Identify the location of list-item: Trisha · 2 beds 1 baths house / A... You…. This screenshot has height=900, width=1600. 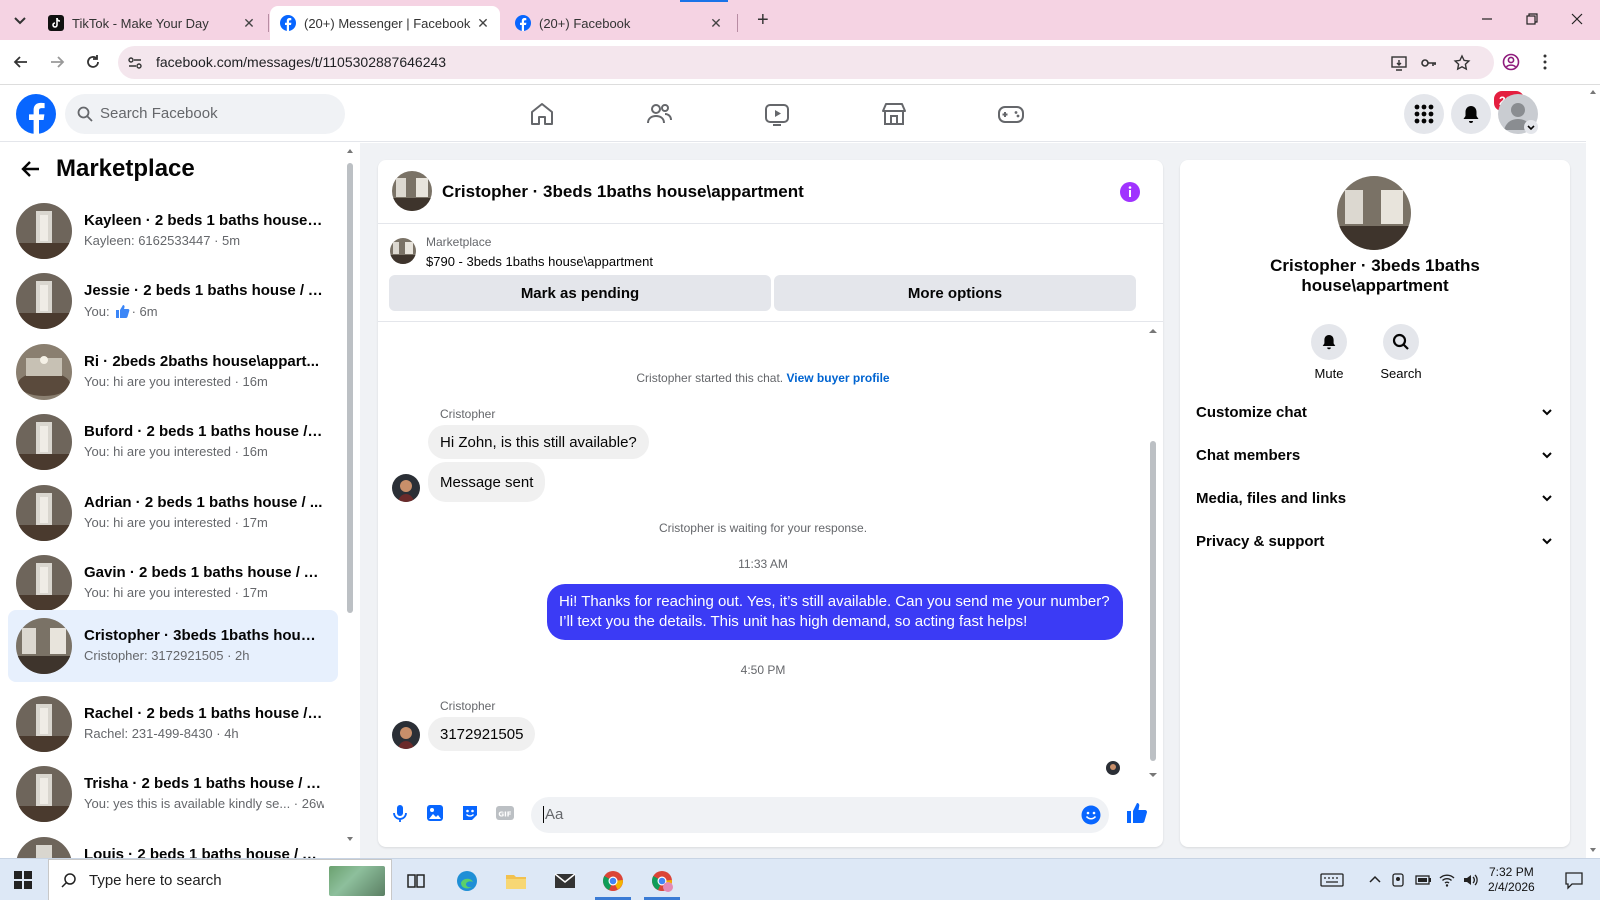
(173, 794).